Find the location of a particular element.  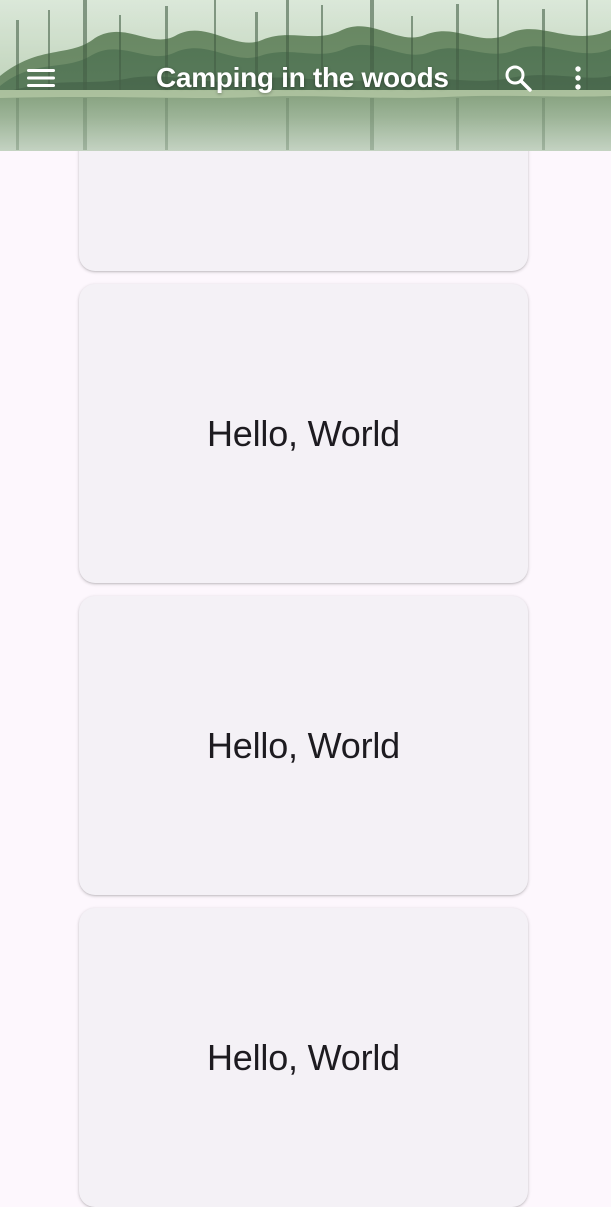

toolbar: Camping in the woods is located at coordinates (305, 78).